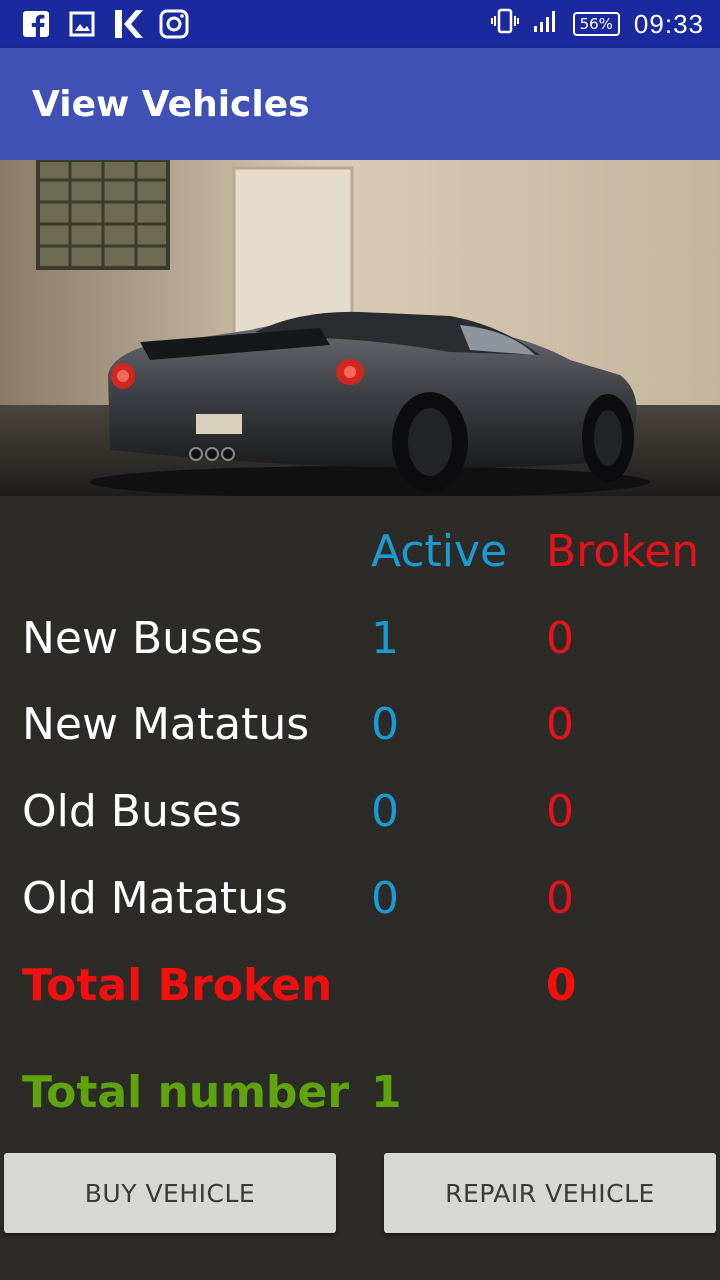 This screenshot has height=1280, width=720. Describe the element at coordinates (546, 24) in the screenshot. I see `signal-icon` at that location.